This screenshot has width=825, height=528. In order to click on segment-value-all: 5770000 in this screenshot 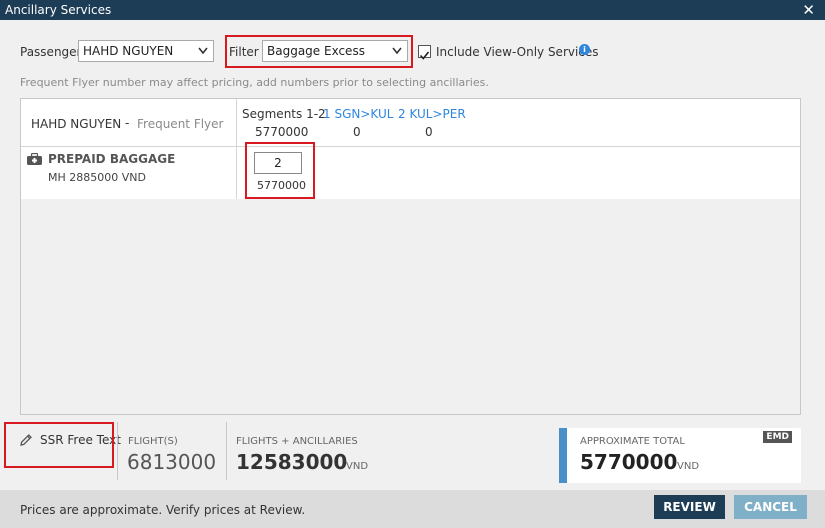, I will do `click(282, 132)`.